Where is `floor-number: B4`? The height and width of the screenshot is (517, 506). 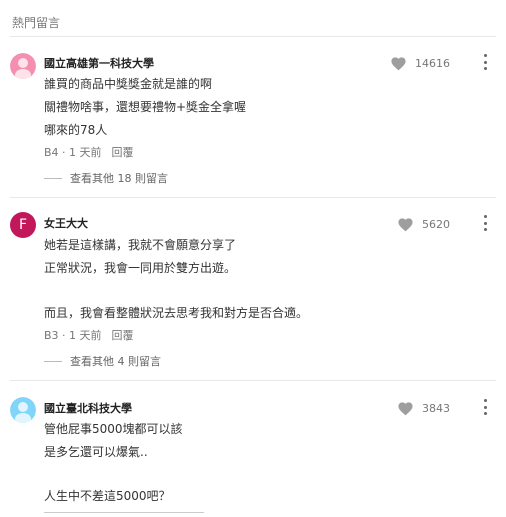 floor-number: B4 is located at coordinates (51, 152).